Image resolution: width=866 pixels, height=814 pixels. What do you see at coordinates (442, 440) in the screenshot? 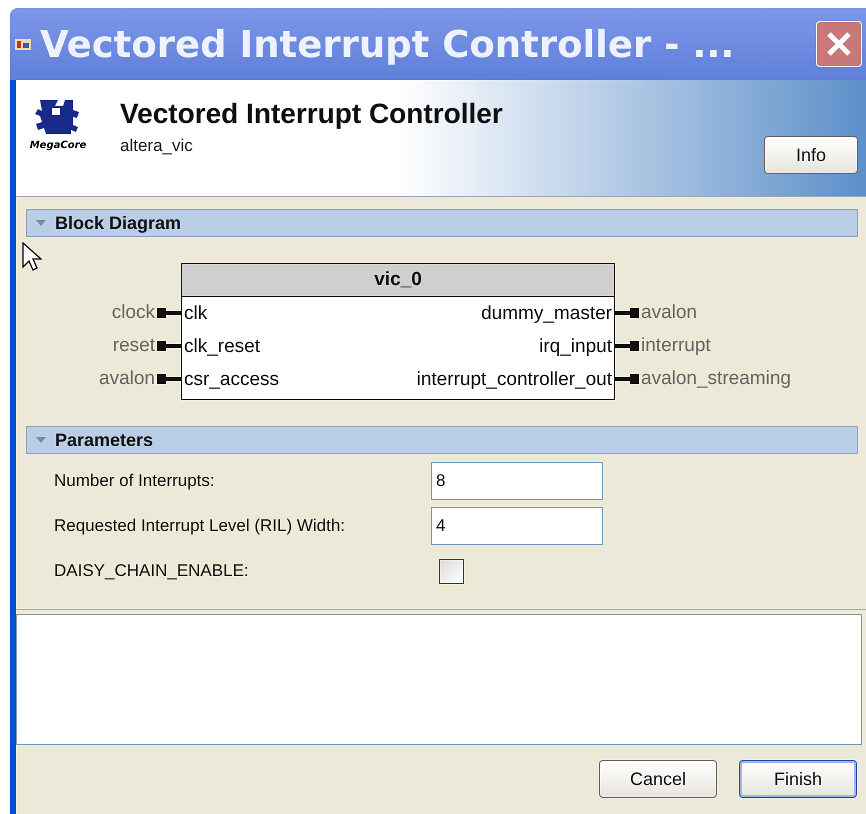
I see `section-header: Parameters` at bounding box center [442, 440].